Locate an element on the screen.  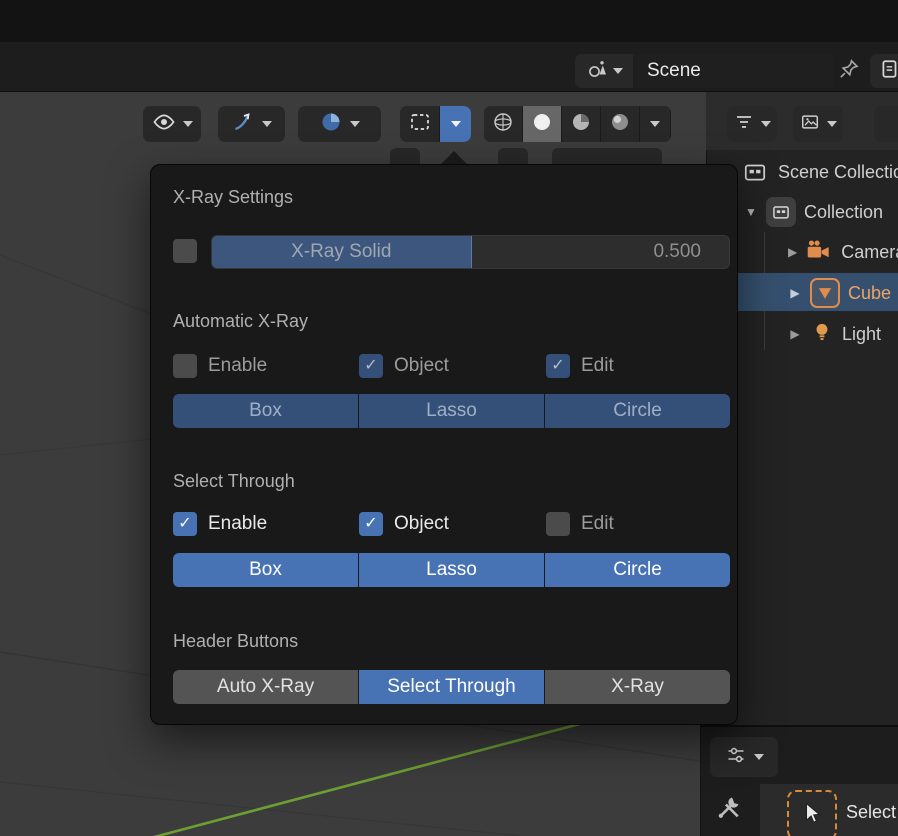
properties-sliders-icon is located at coordinates (736, 757).